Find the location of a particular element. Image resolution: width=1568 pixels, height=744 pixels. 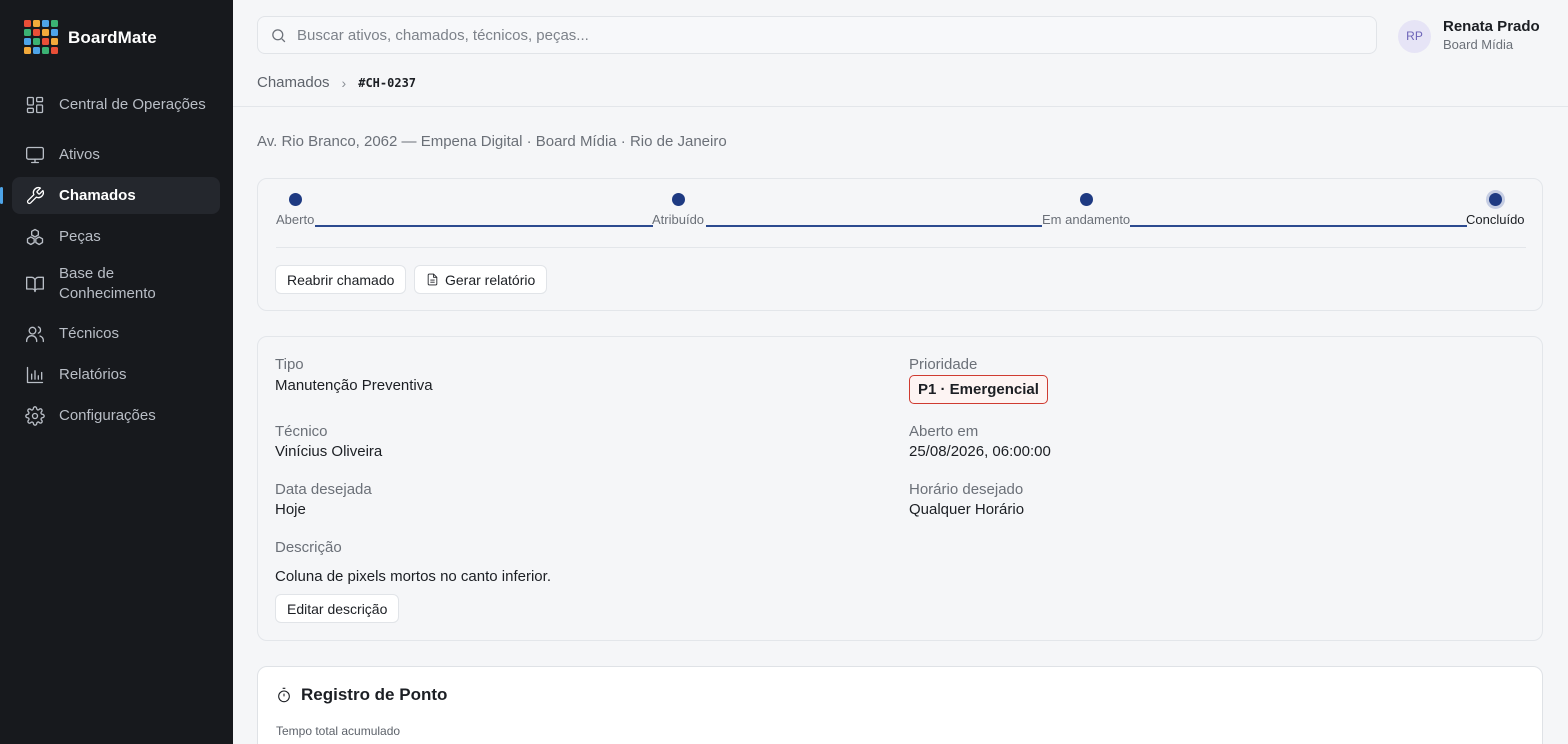

search-input is located at coordinates (827, 35).